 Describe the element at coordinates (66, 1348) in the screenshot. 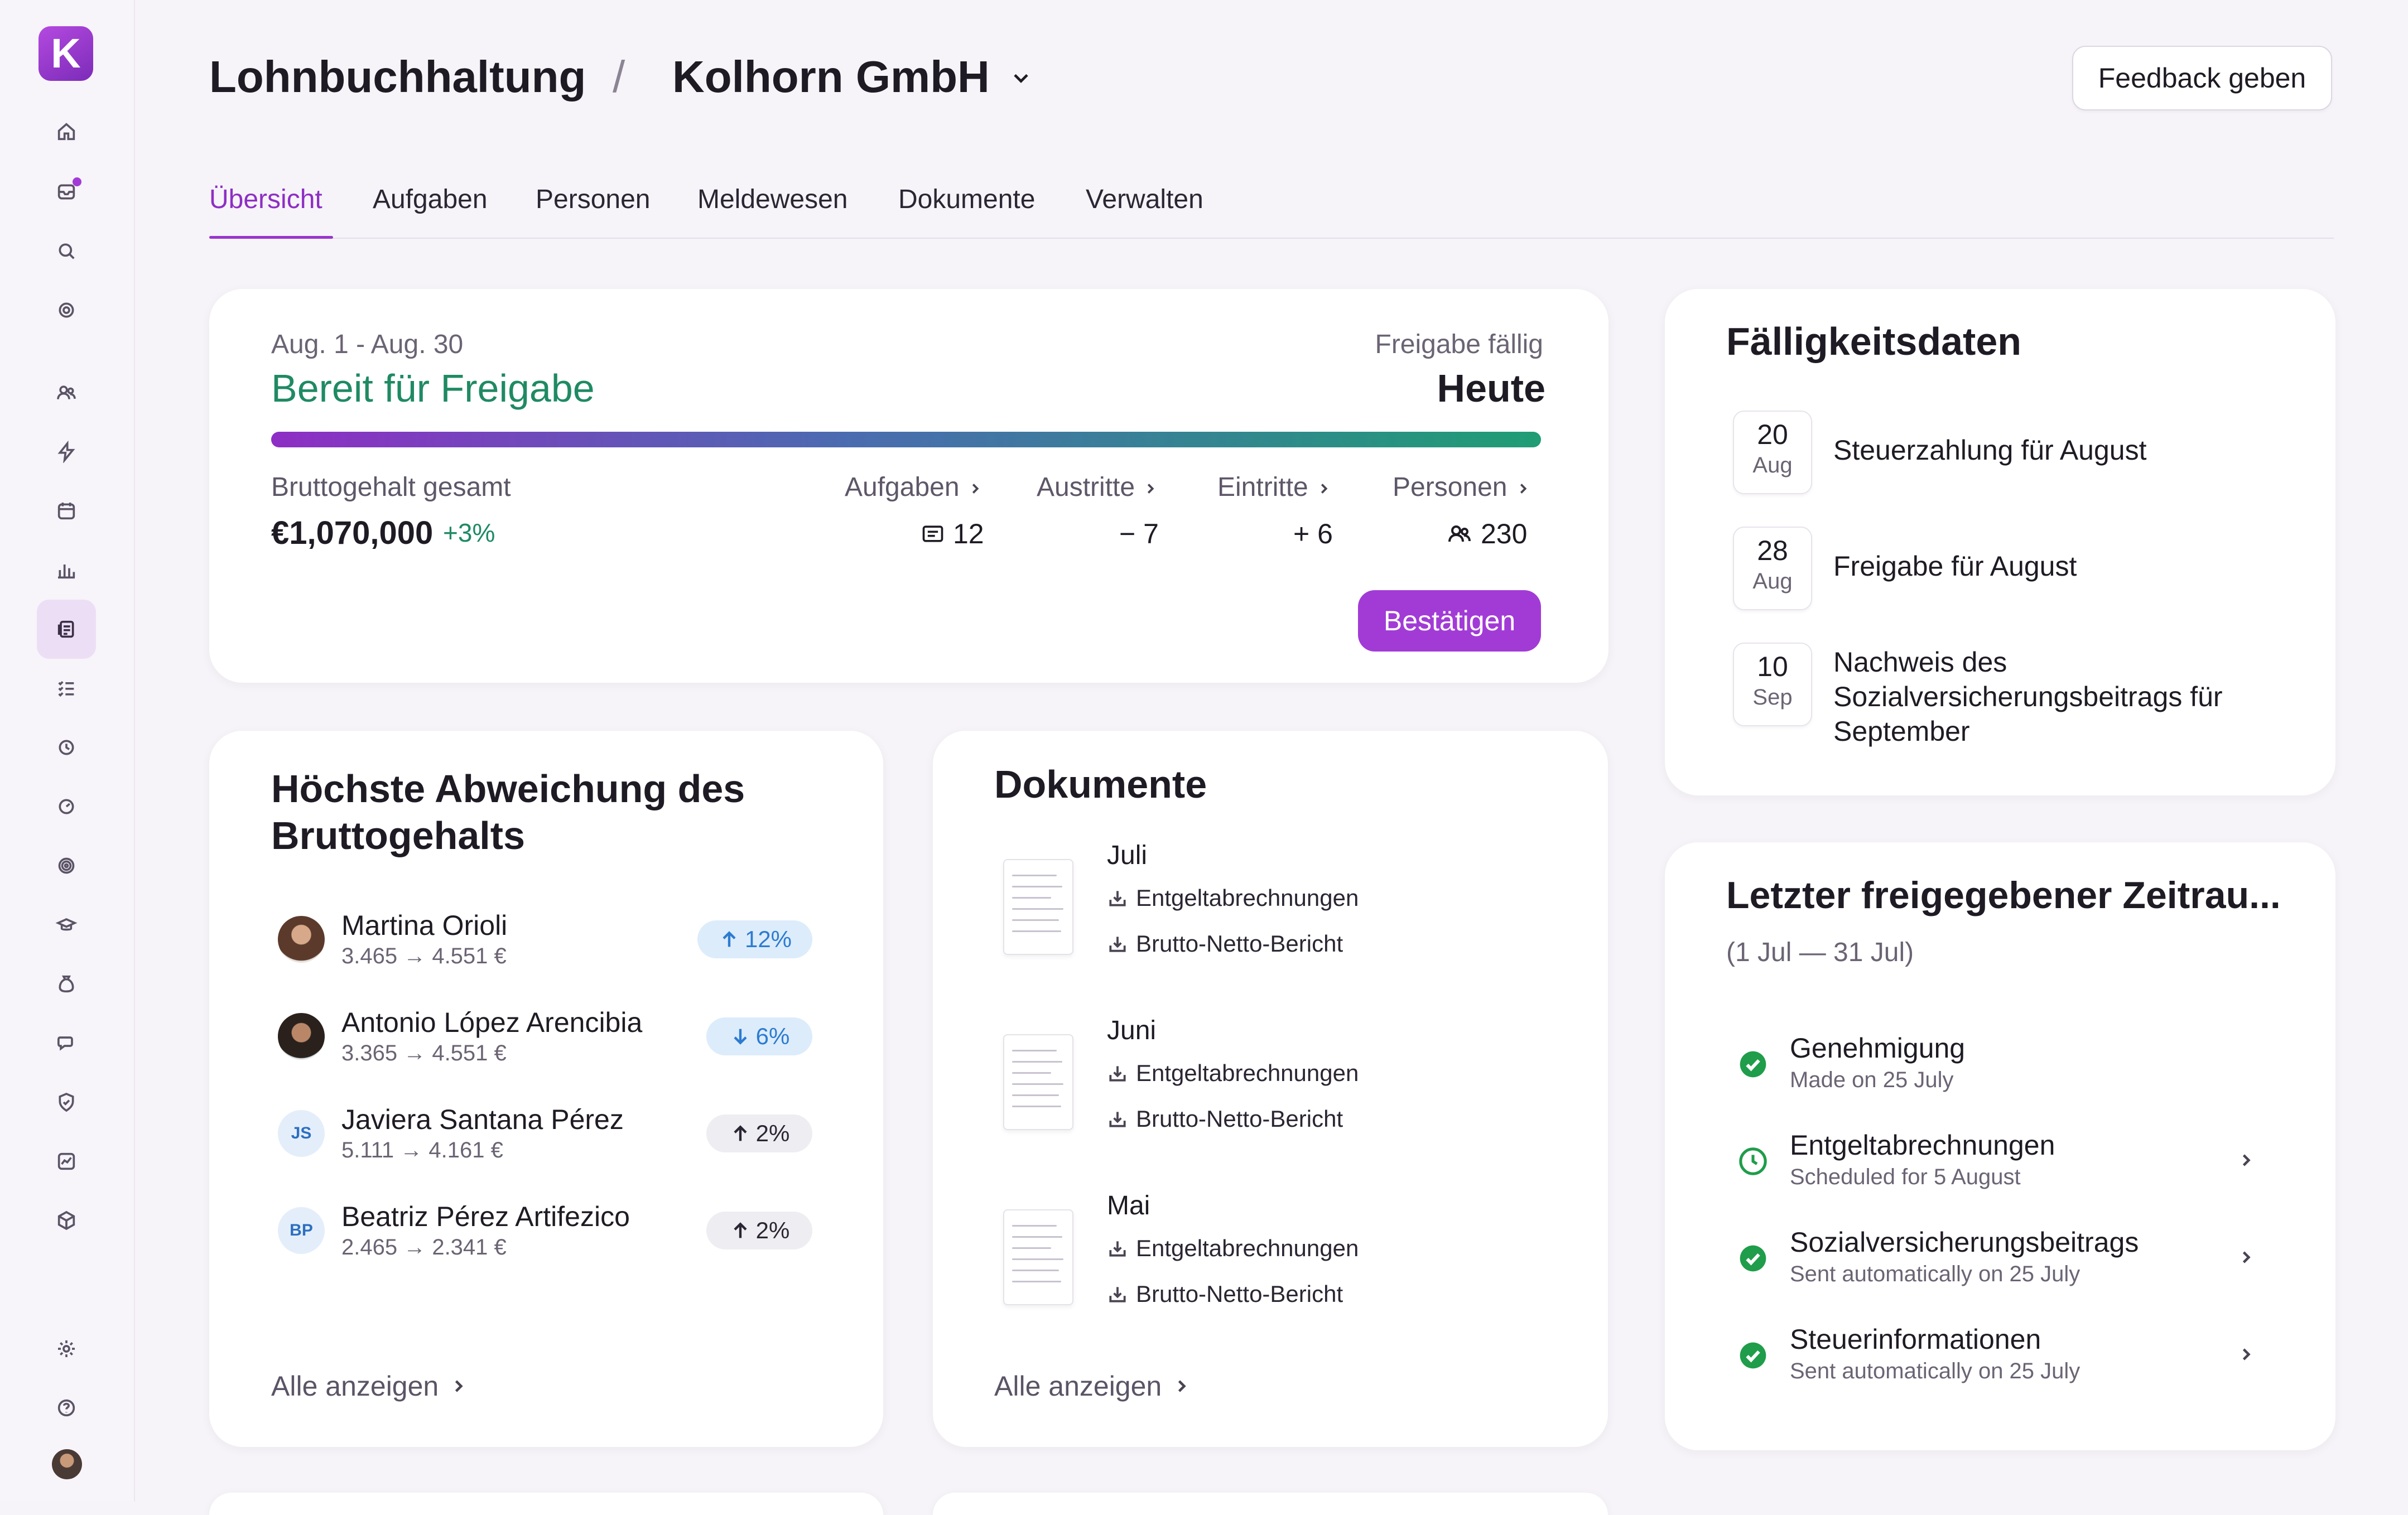

I see `settings-icon` at that location.